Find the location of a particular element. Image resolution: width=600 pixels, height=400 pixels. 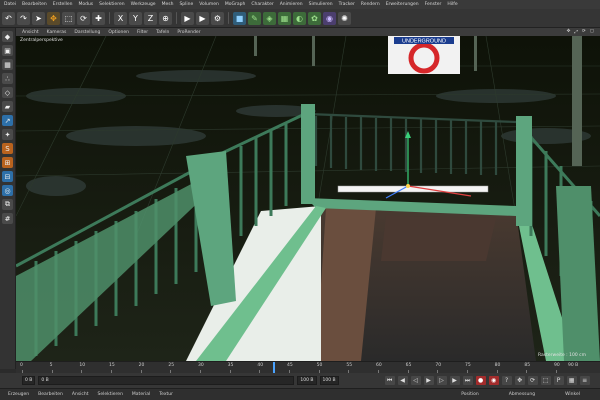

key-scale-icon: ⬚ is located at coordinates (545, 380).